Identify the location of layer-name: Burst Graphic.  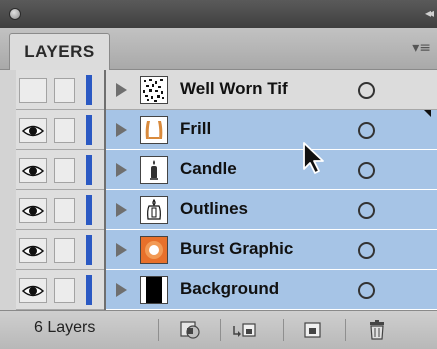
(236, 249).